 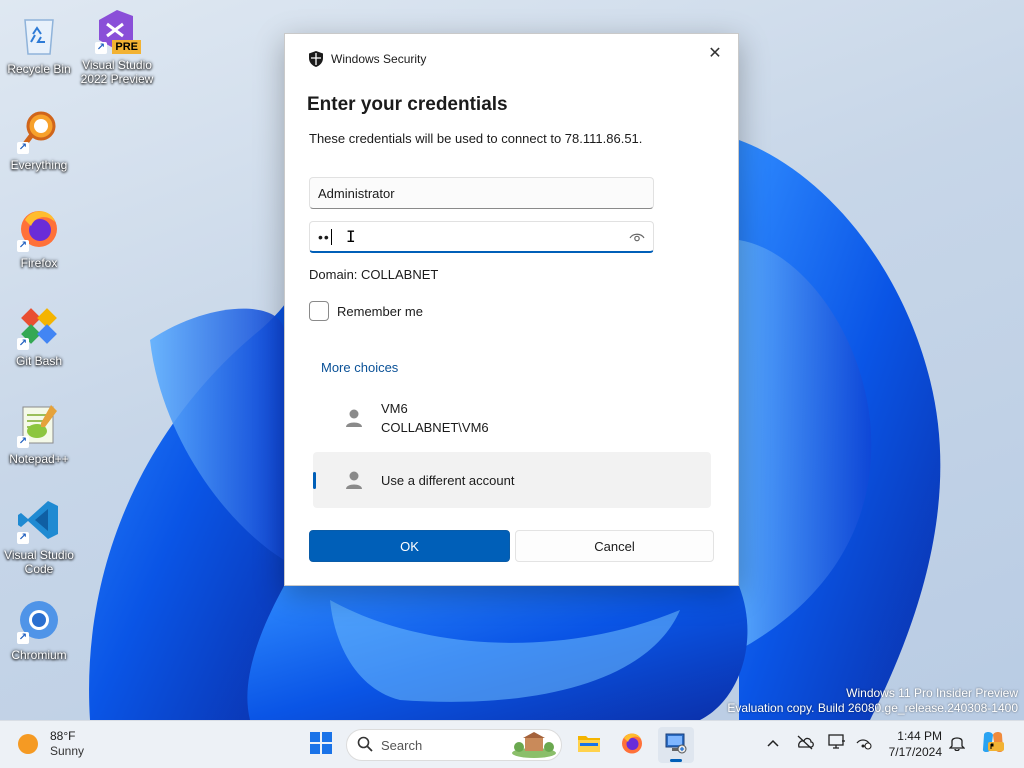 What do you see at coordinates (316, 61) in the screenshot?
I see `shield-icon` at bounding box center [316, 61].